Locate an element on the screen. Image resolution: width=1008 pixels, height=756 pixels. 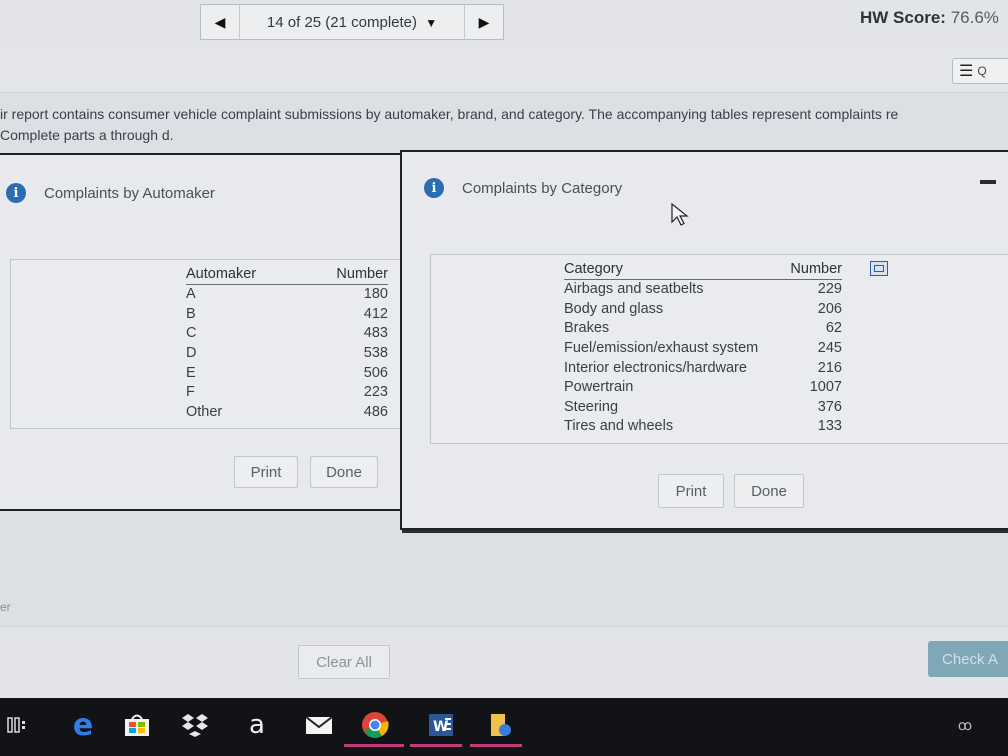
automaker-cell: C is located at coordinates (191, 333).